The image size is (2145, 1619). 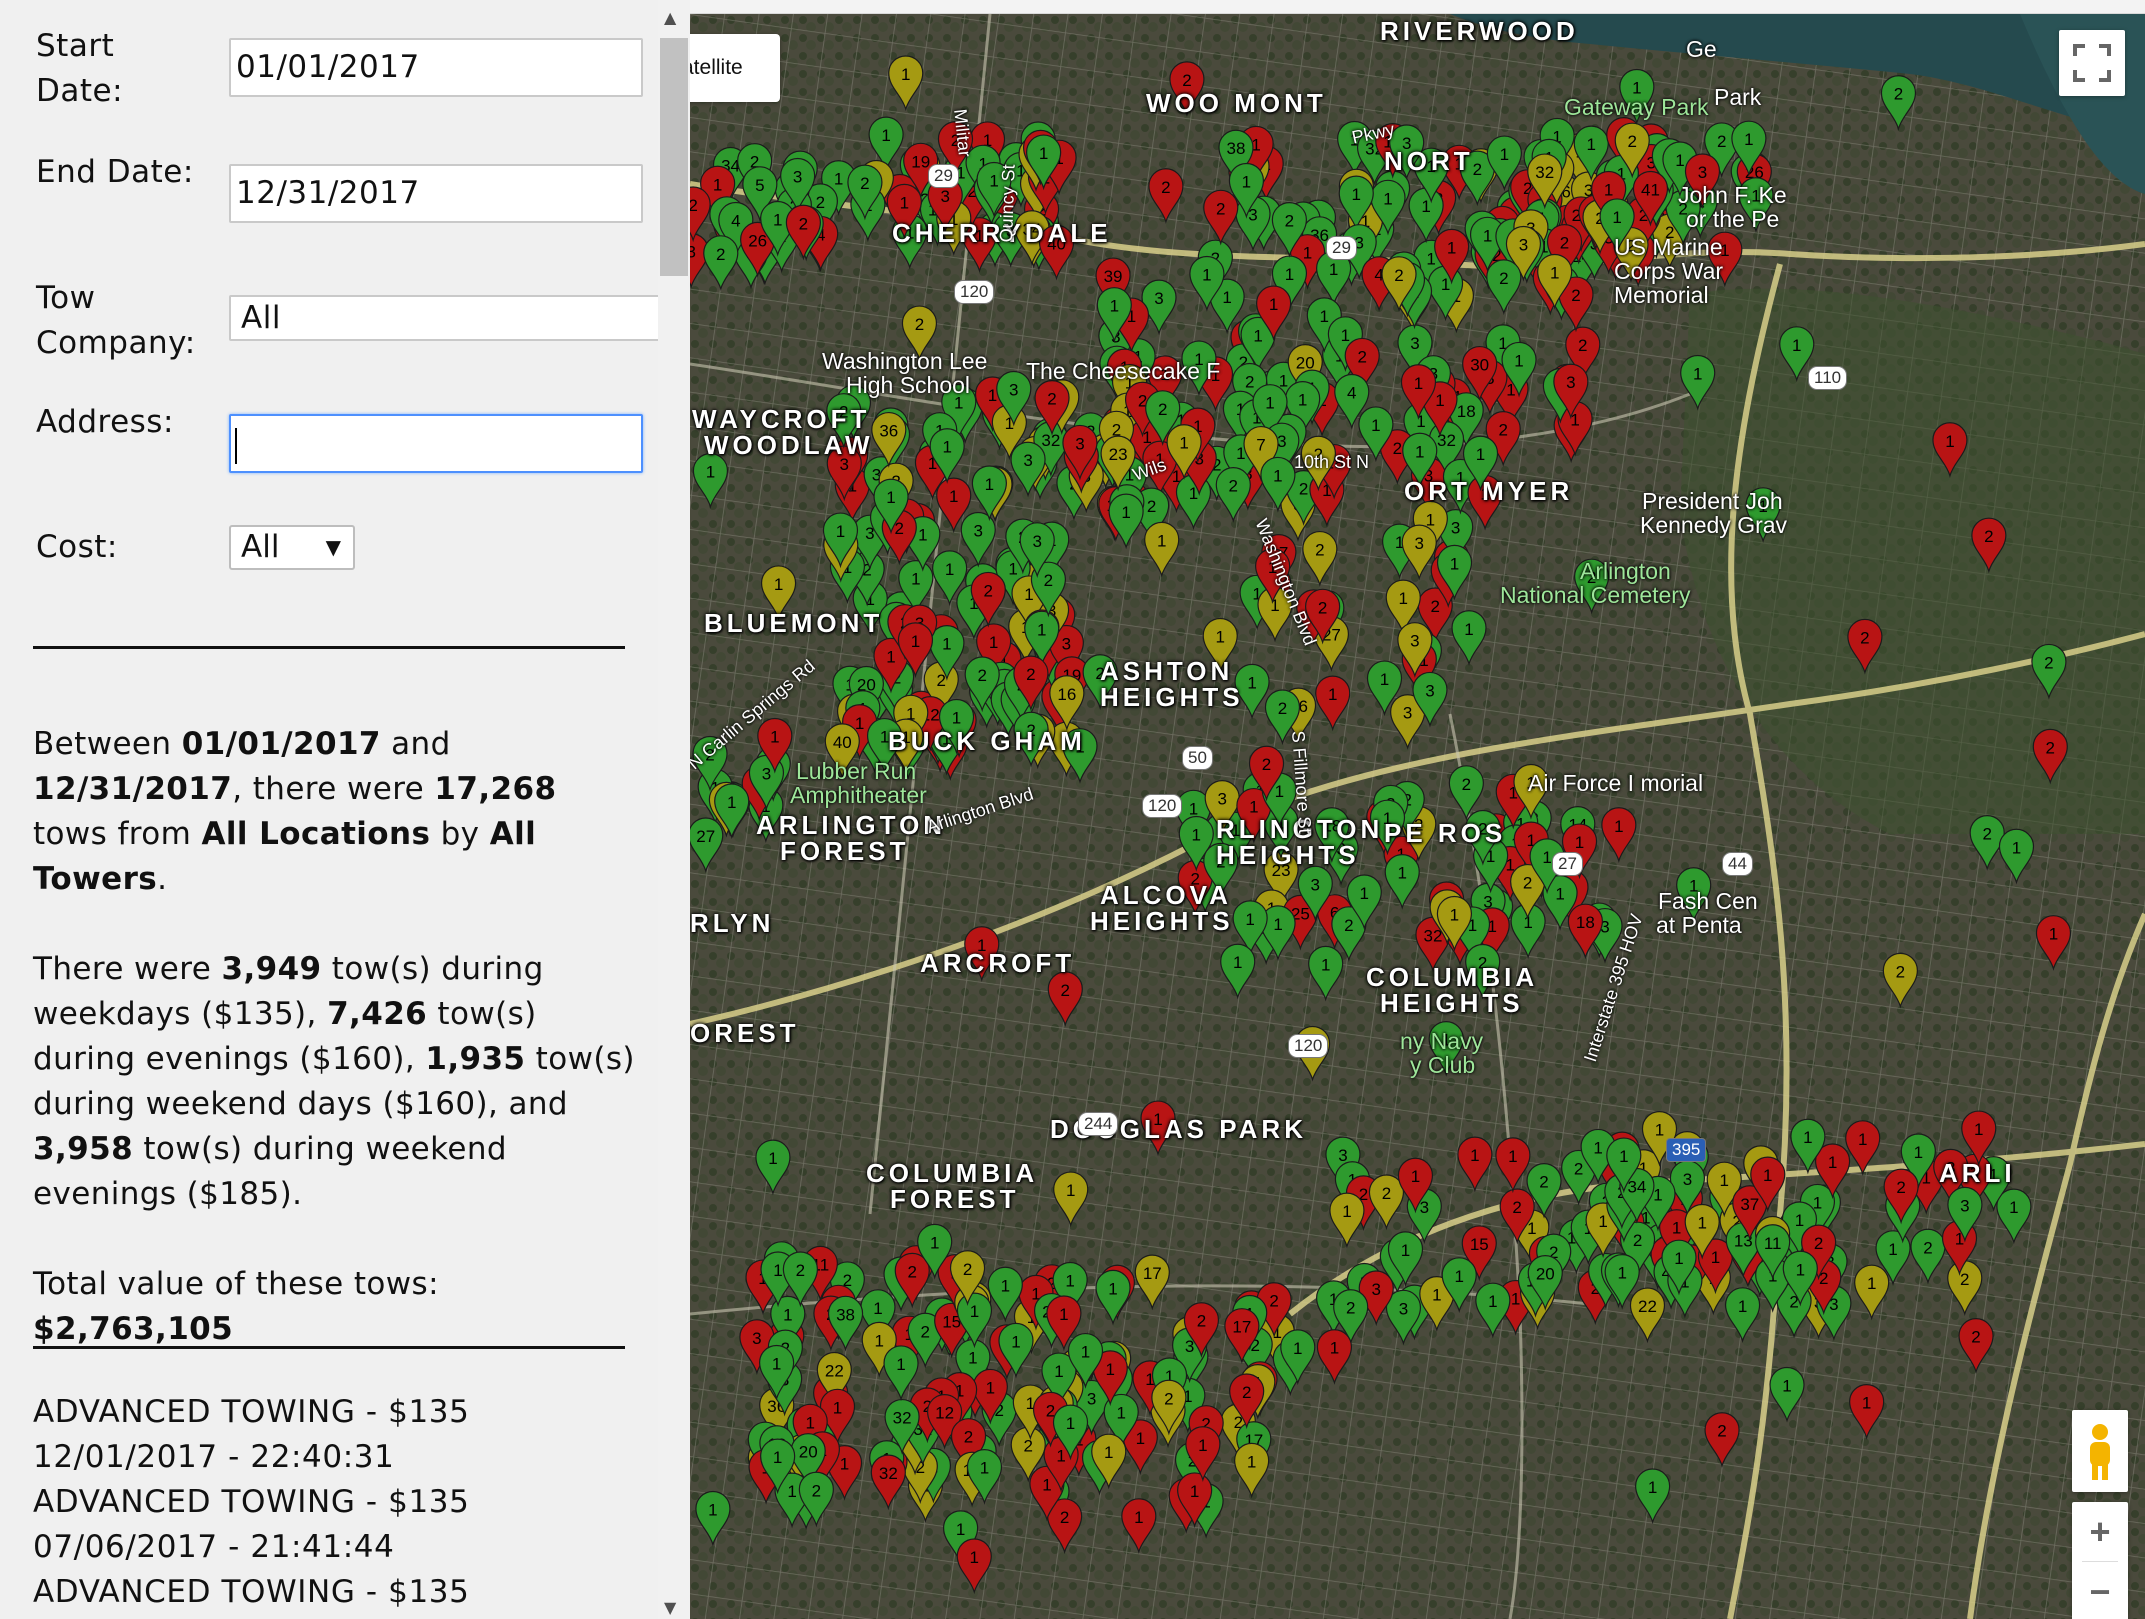 What do you see at coordinates (66, 298) in the screenshot?
I see `tow-company-label-line1: Tow` at bounding box center [66, 298].